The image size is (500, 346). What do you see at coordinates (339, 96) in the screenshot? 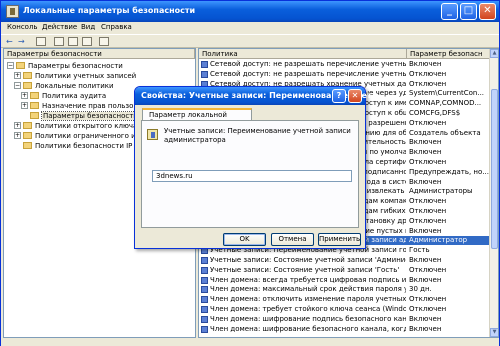
I see `dialog-help-button: ?` at bounding box center [339, 96].